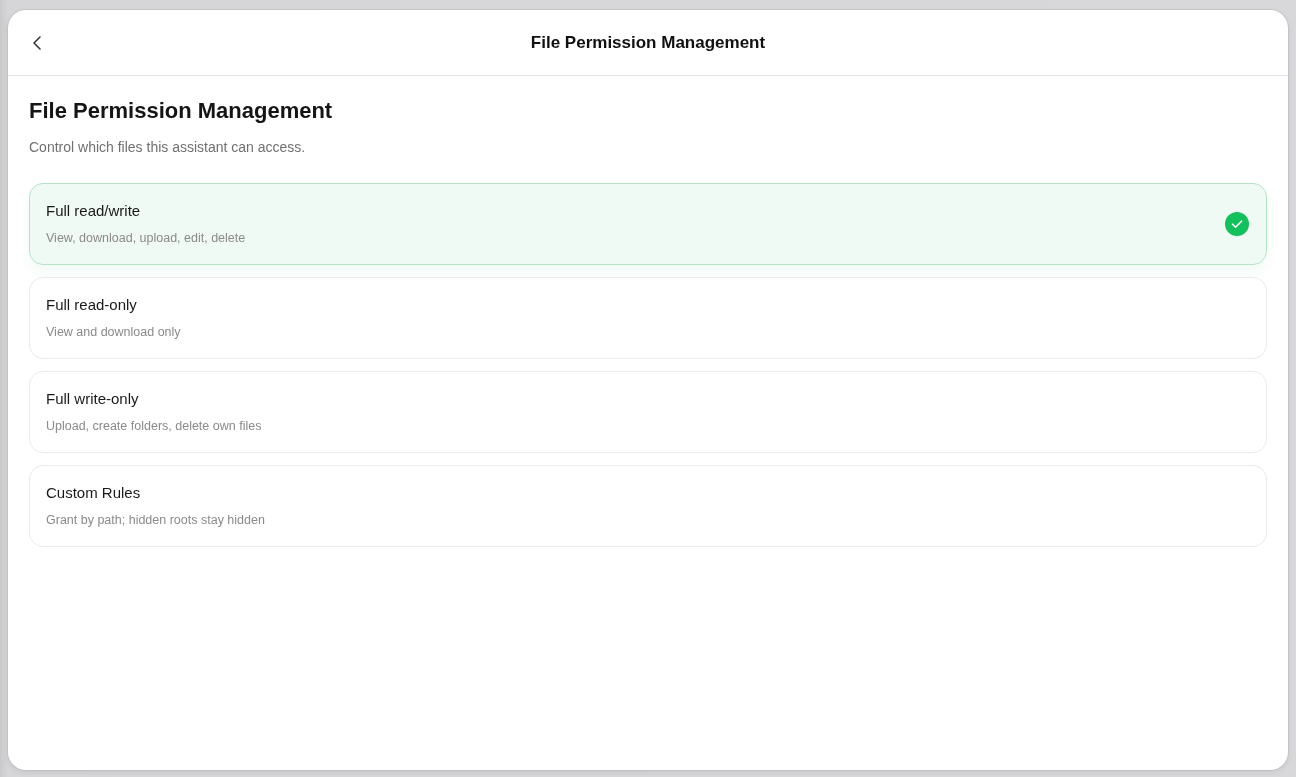 This screenshot has width=1296, height=777. I want to click on option-title: Full read/write, so click(93, 211).